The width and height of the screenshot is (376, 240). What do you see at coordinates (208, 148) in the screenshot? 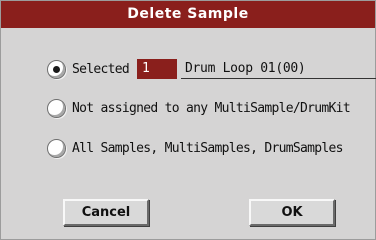
I see `option-all-samples-label: All Samples, MultiSamples, DrumSamples` at bounding box center [208, 148].